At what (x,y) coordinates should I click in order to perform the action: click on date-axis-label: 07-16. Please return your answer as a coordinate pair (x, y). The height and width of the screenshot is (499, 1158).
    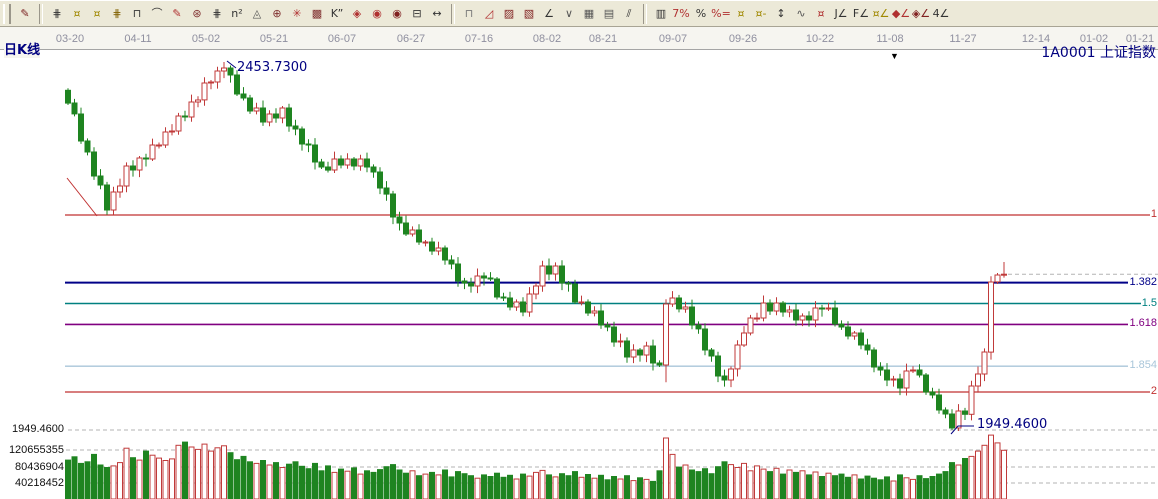
    Looking at the image, I should click on (479, 39).